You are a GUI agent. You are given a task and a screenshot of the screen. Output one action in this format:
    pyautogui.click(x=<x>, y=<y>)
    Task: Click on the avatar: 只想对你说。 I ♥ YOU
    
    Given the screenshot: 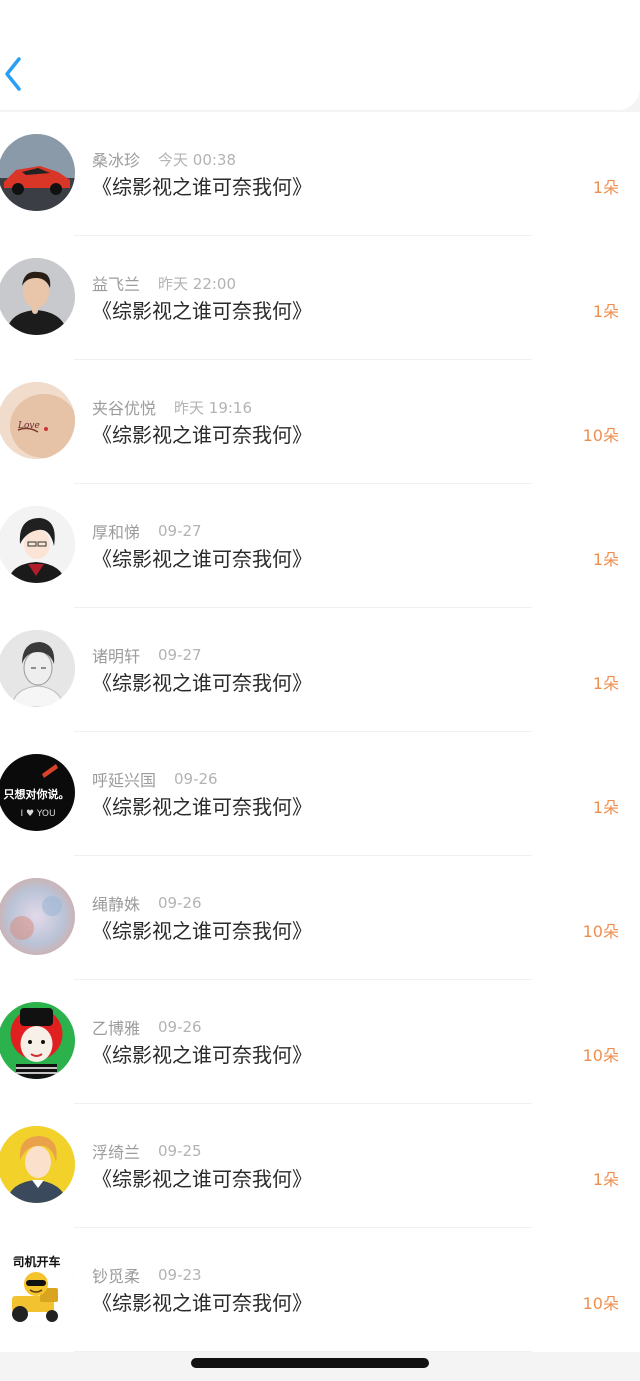 What is the action you would take?
    pyautogui.click(x=37, y=792)
    